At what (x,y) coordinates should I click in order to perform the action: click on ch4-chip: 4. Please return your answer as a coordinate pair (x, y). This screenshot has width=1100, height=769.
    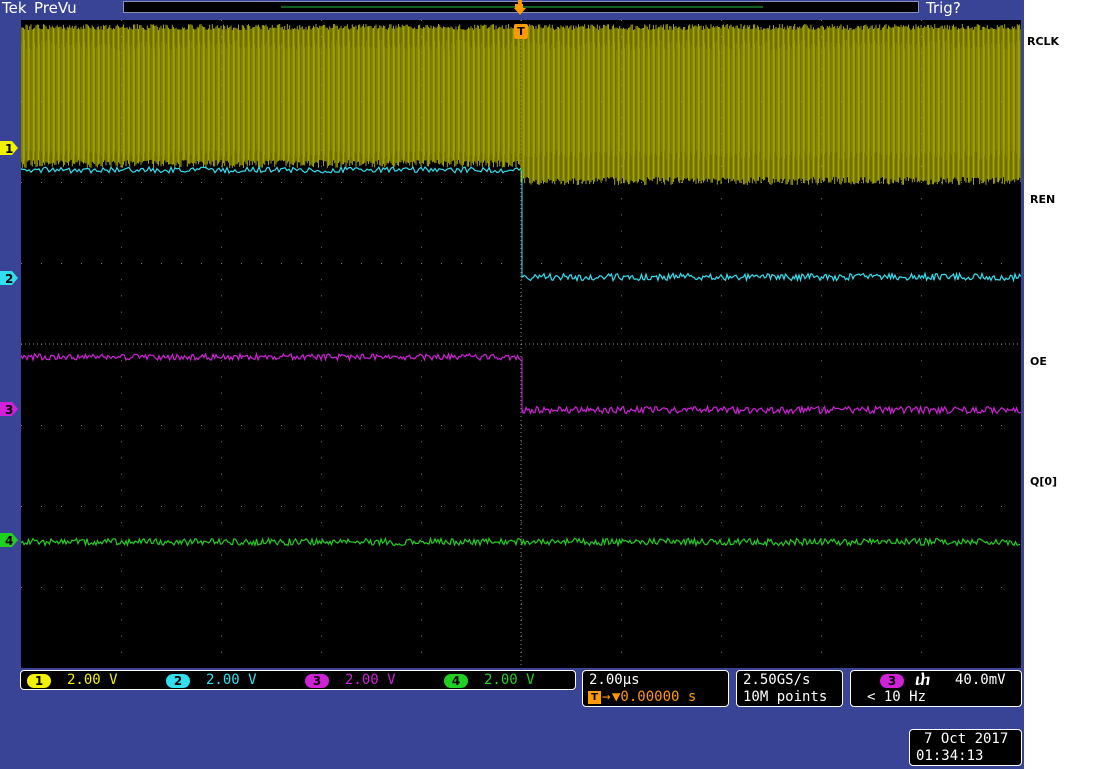
    Looking at the image, I should click on (456, 681).